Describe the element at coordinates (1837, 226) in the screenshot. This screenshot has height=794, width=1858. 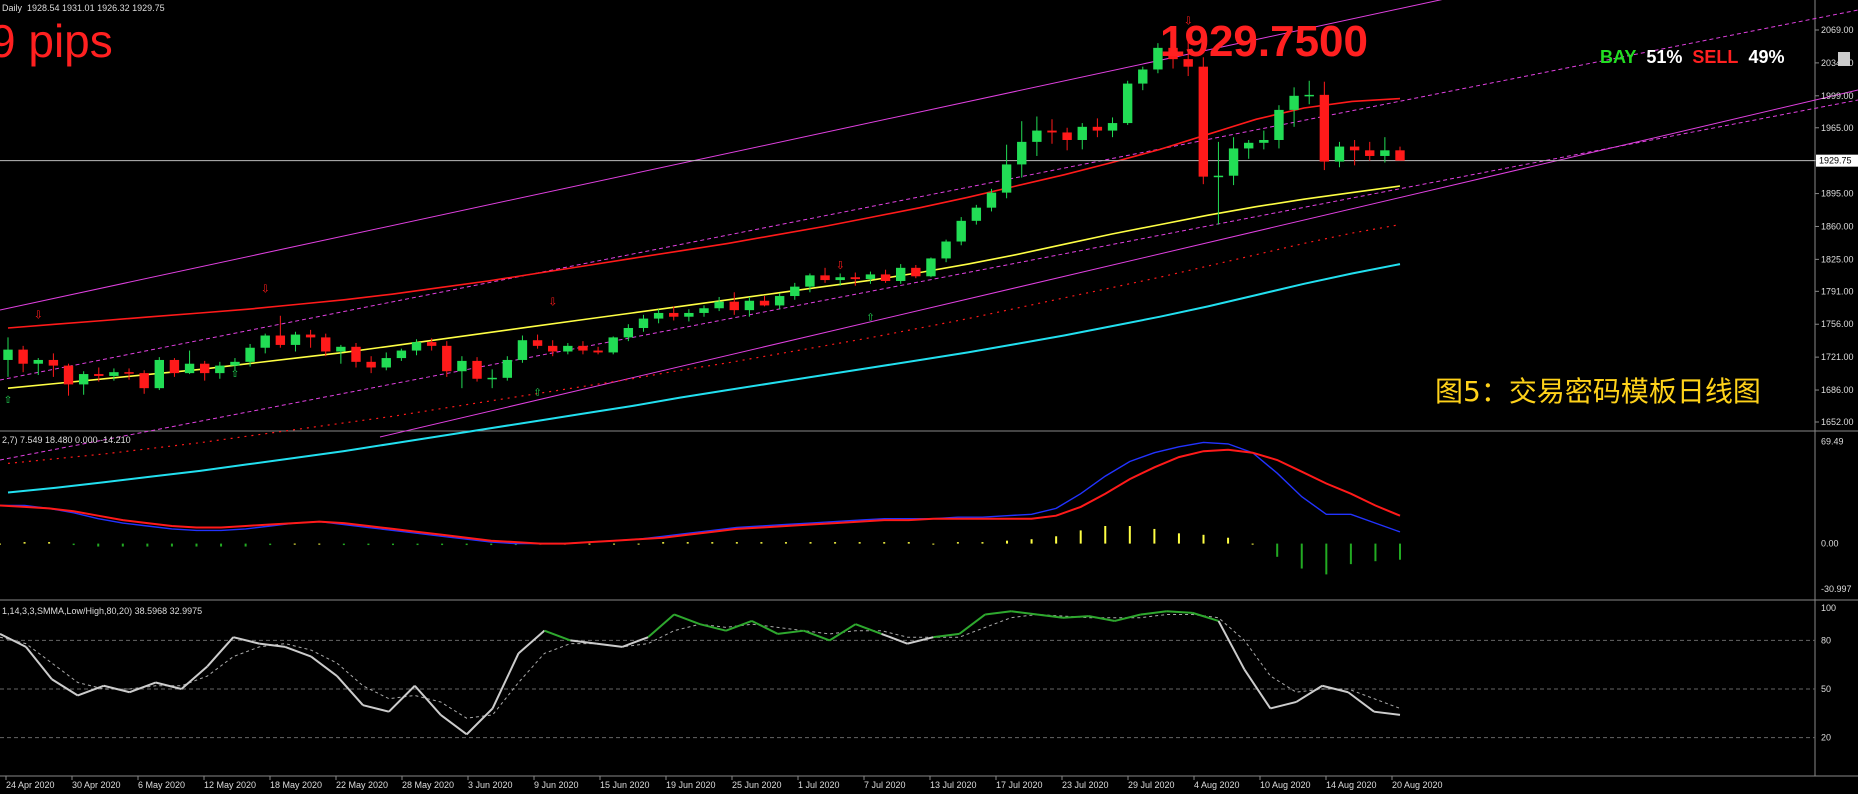
I see `price-tick-label: 1860.00` at that location.